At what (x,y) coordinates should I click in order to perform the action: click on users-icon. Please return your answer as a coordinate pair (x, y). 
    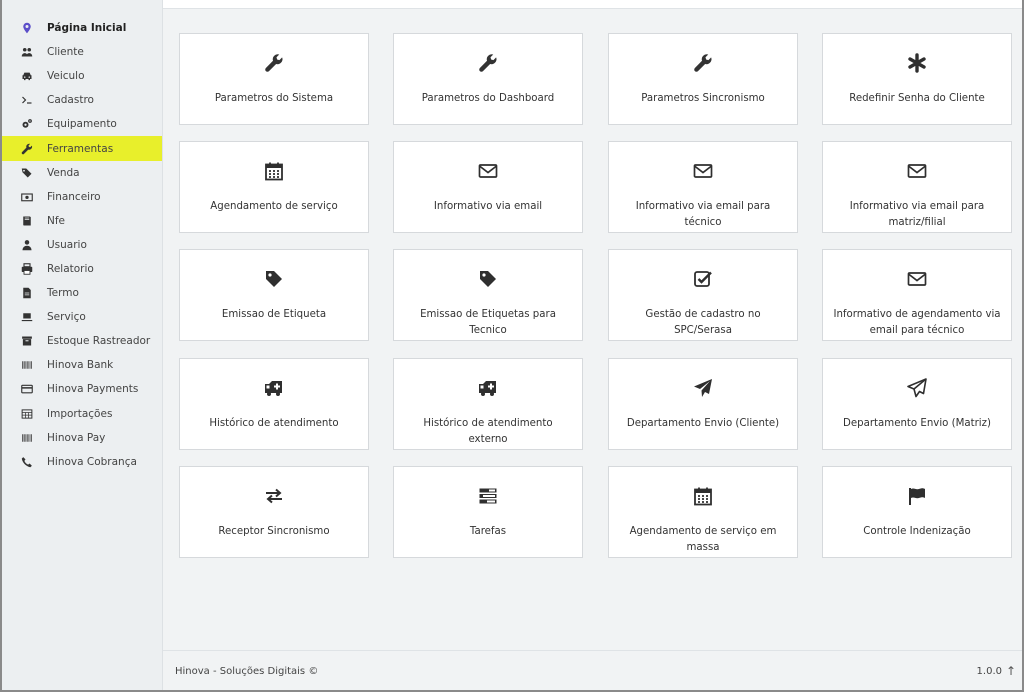
    Looking at the image, I should click on (27, 52).